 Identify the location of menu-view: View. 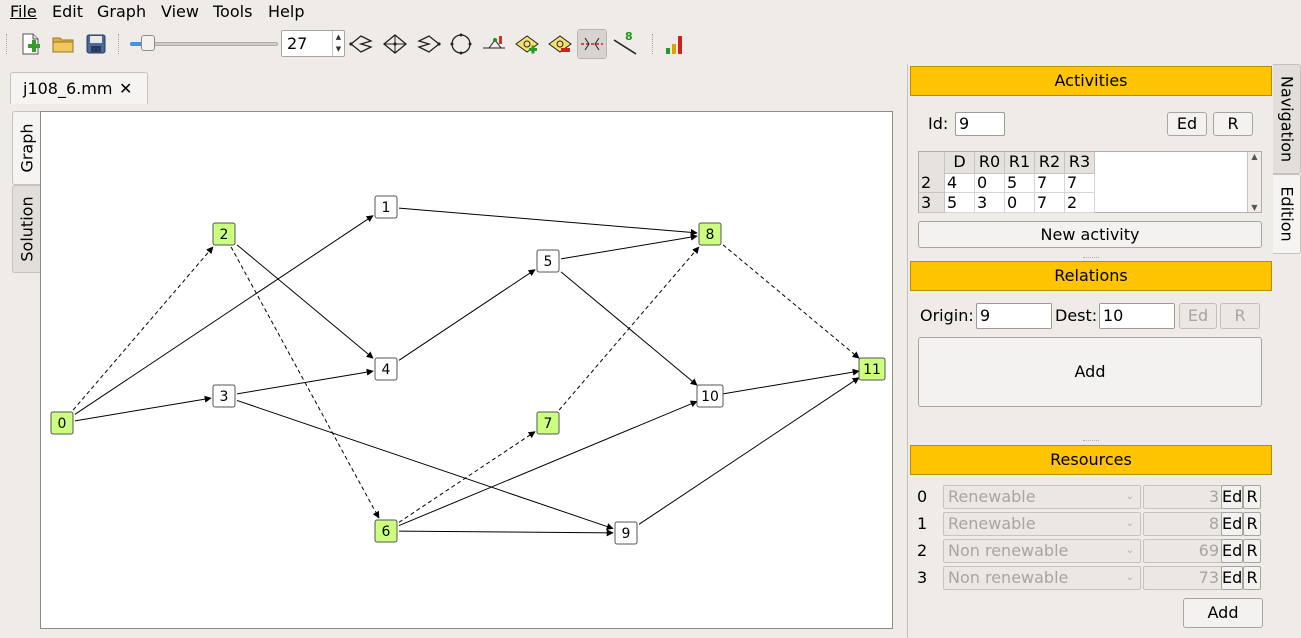
(180, 12).